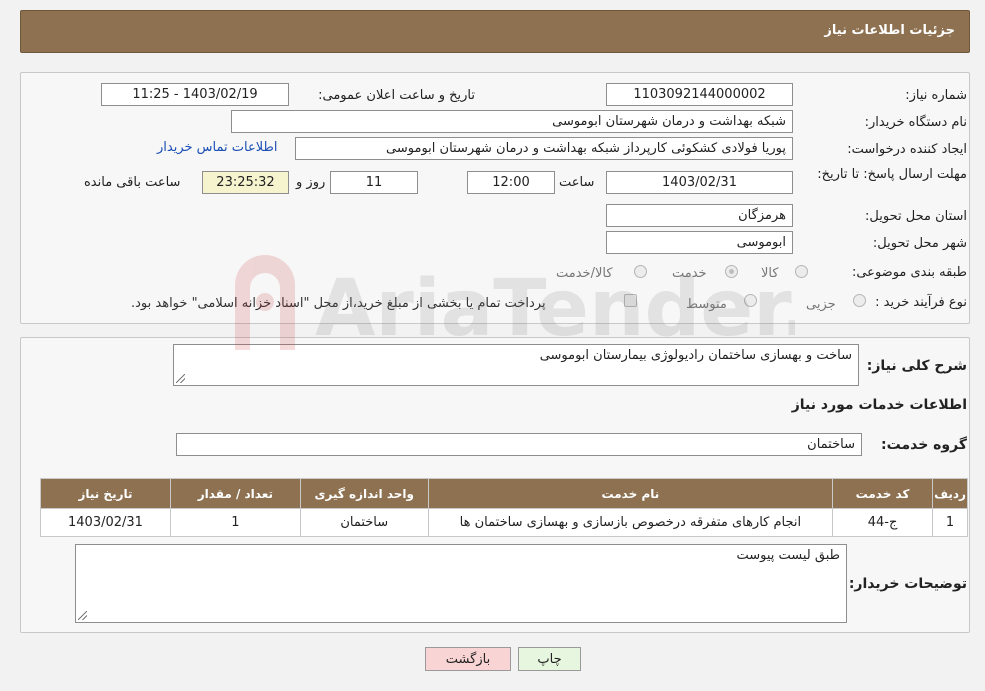 The width and height of the screenshot is (985, 691). Describe the element at coordinates (699, 182) in the screenshot. I see `deadline-date-field: 1403/02/31` at that location.